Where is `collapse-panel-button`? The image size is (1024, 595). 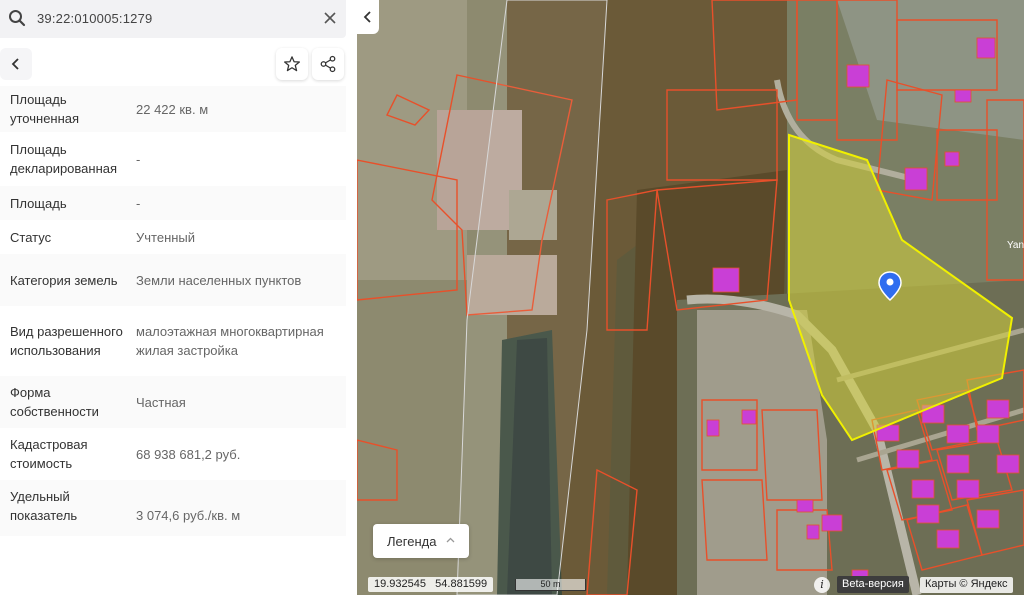 collapse-panel-button is located at coordinates (368, 17).